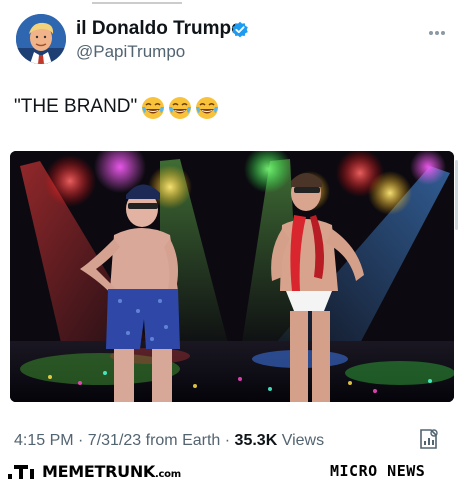 The image size is (460, 481). Describe the element at coordinates (99, 471) in the screenshot. I see `brand-name: MEMETRUNK` at that location.